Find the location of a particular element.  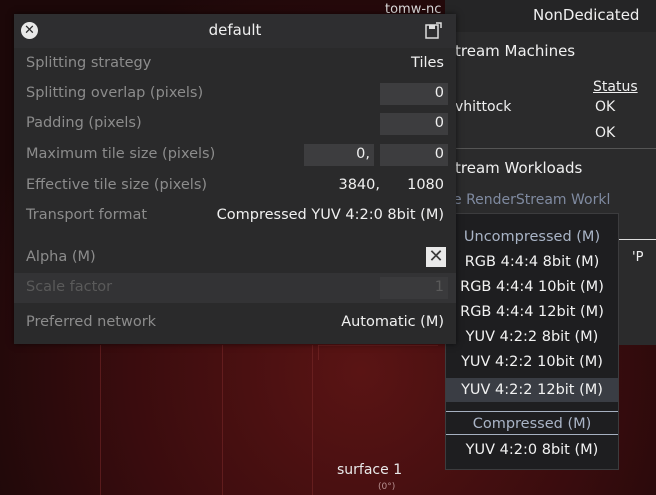

scale-factor-value: 1 is located at coordinates (439, 287).